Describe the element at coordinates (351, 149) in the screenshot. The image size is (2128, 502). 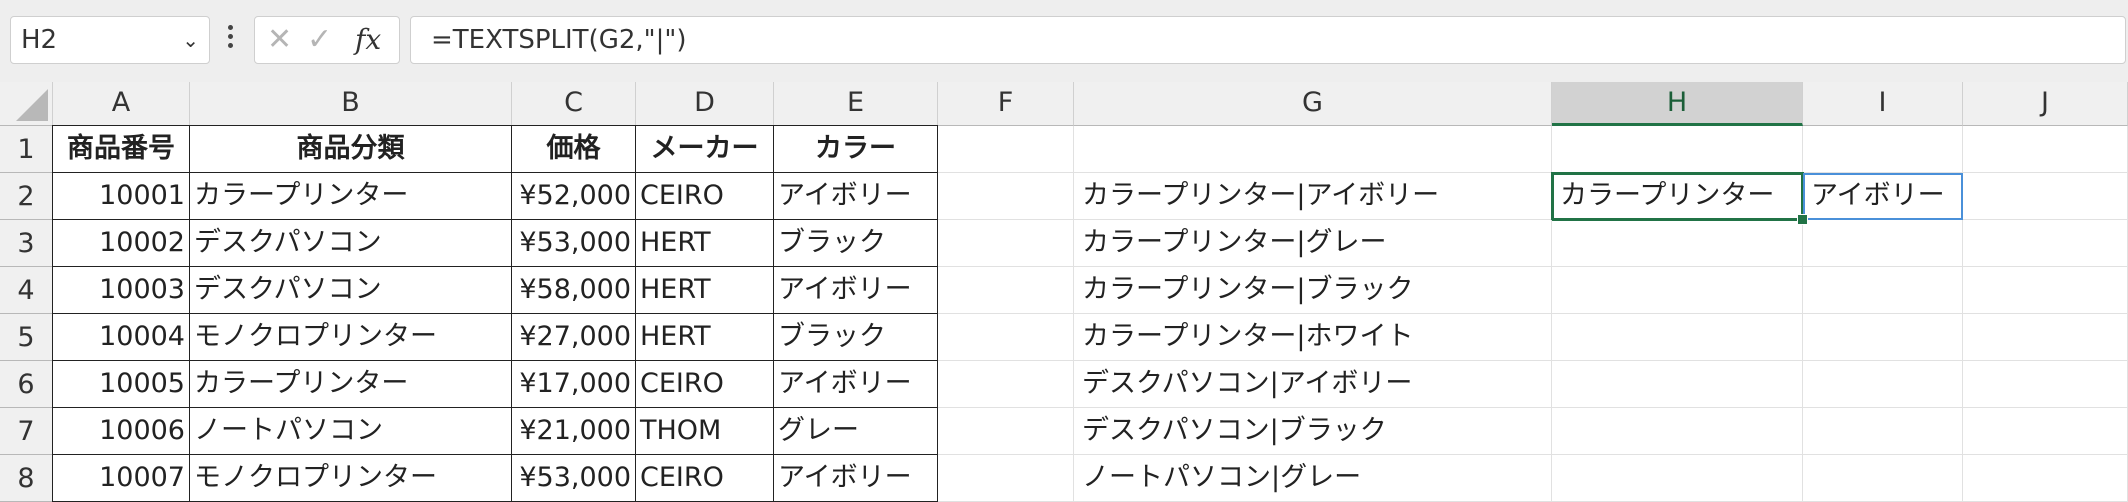
I see `table-header-cell: 商品分類` at that location.